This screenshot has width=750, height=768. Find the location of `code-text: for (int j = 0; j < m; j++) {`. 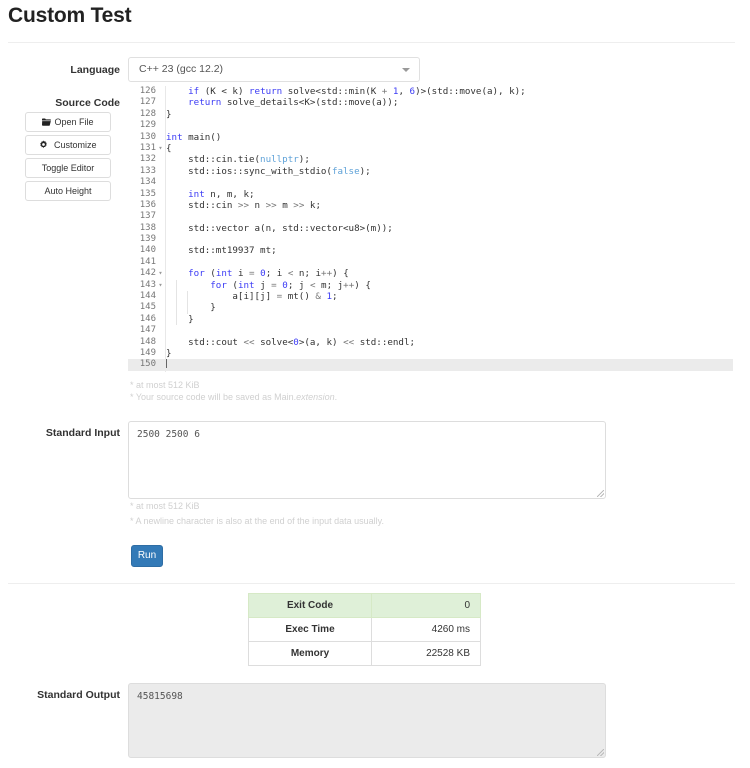

code-text: for (int j = 0; j < m; j++) { is located at coordinates (290, 285).